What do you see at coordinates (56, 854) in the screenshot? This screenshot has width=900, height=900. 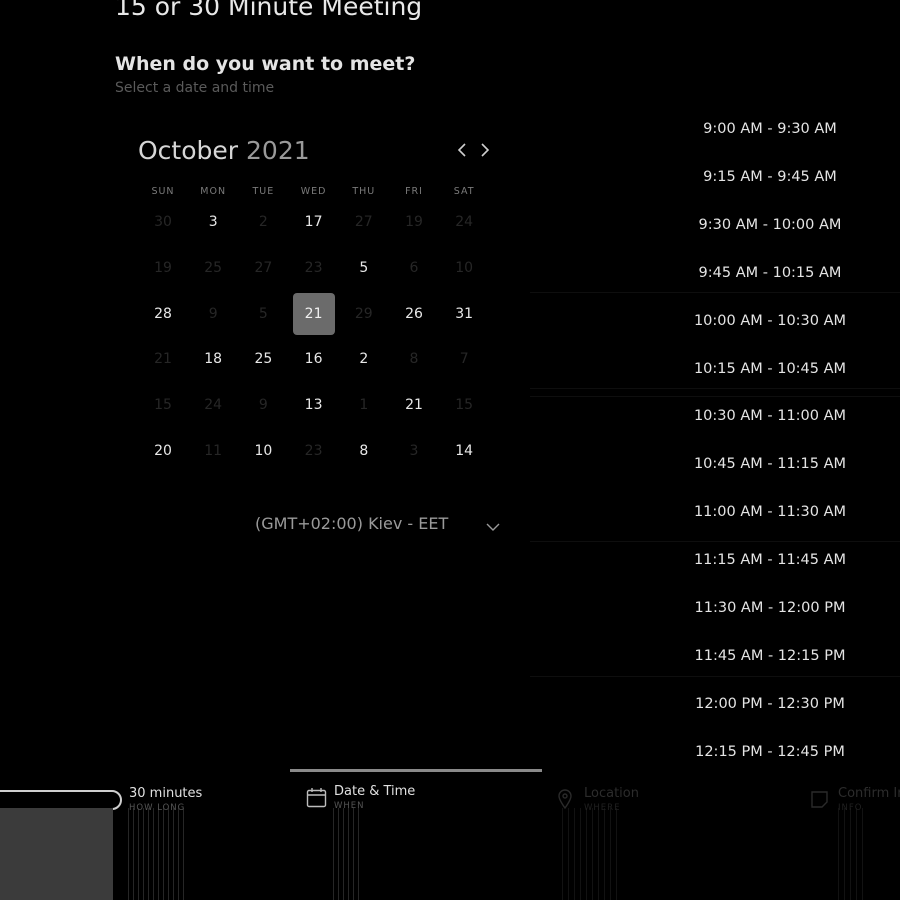 I see `duration-panel` at bounding box center [56, 854].